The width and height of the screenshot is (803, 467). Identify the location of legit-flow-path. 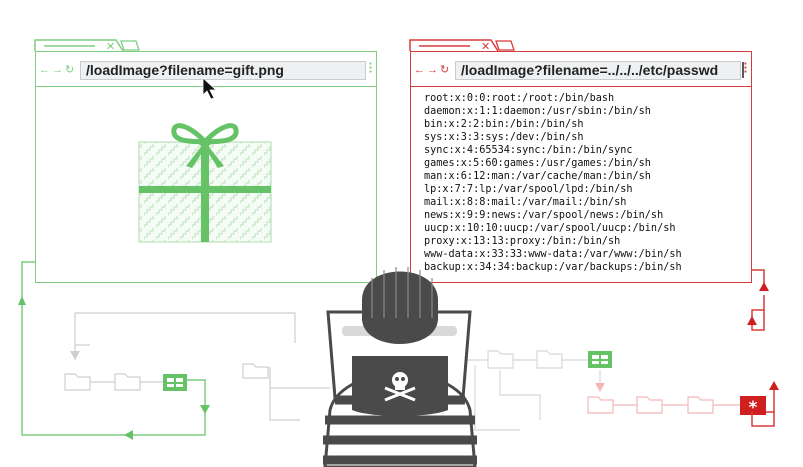
(113, 348).